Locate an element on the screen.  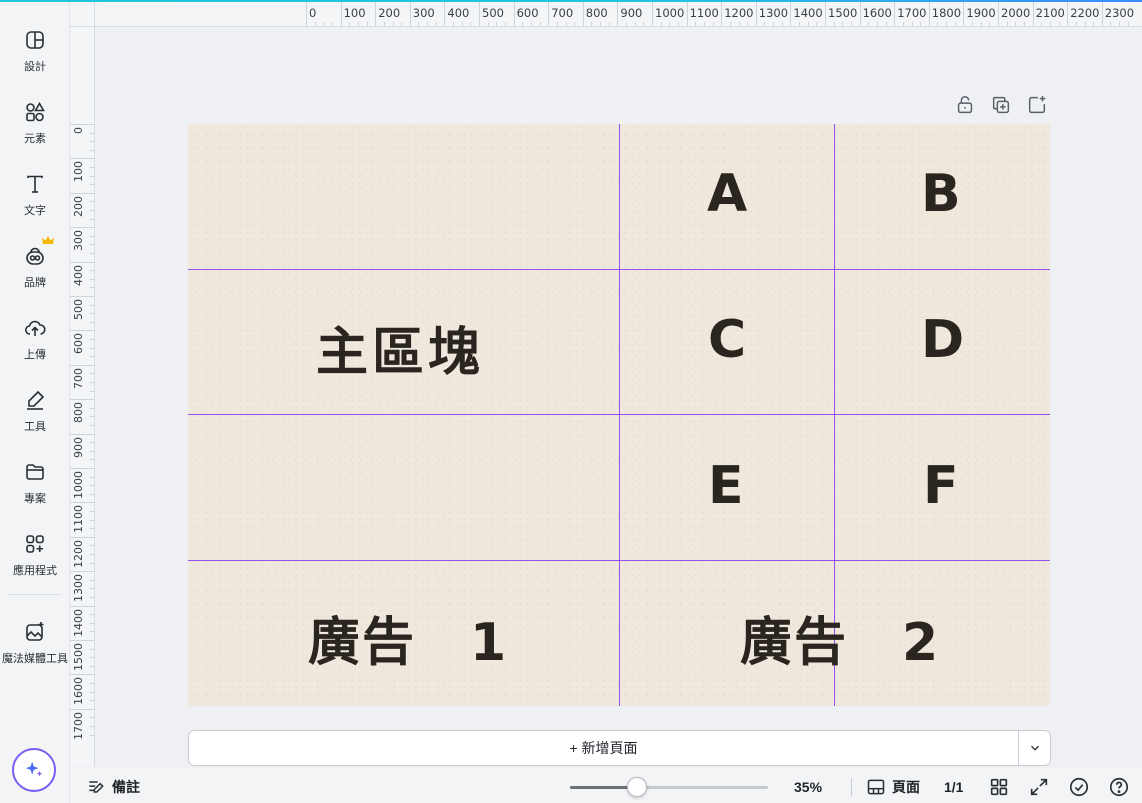
sidebar-item-projects: 專案 is located at coordinates (35, 486).